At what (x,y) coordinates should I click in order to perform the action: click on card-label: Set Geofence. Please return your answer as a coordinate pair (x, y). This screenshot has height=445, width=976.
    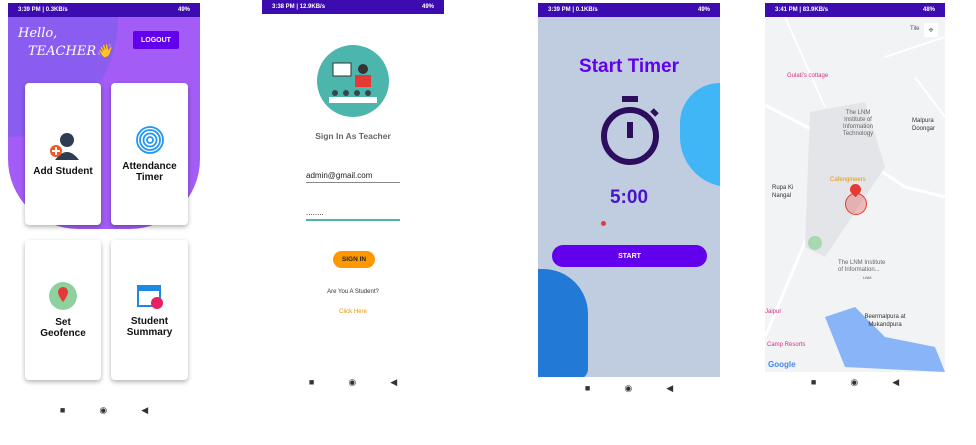
    Looking at the image, I should click on (63, 328).